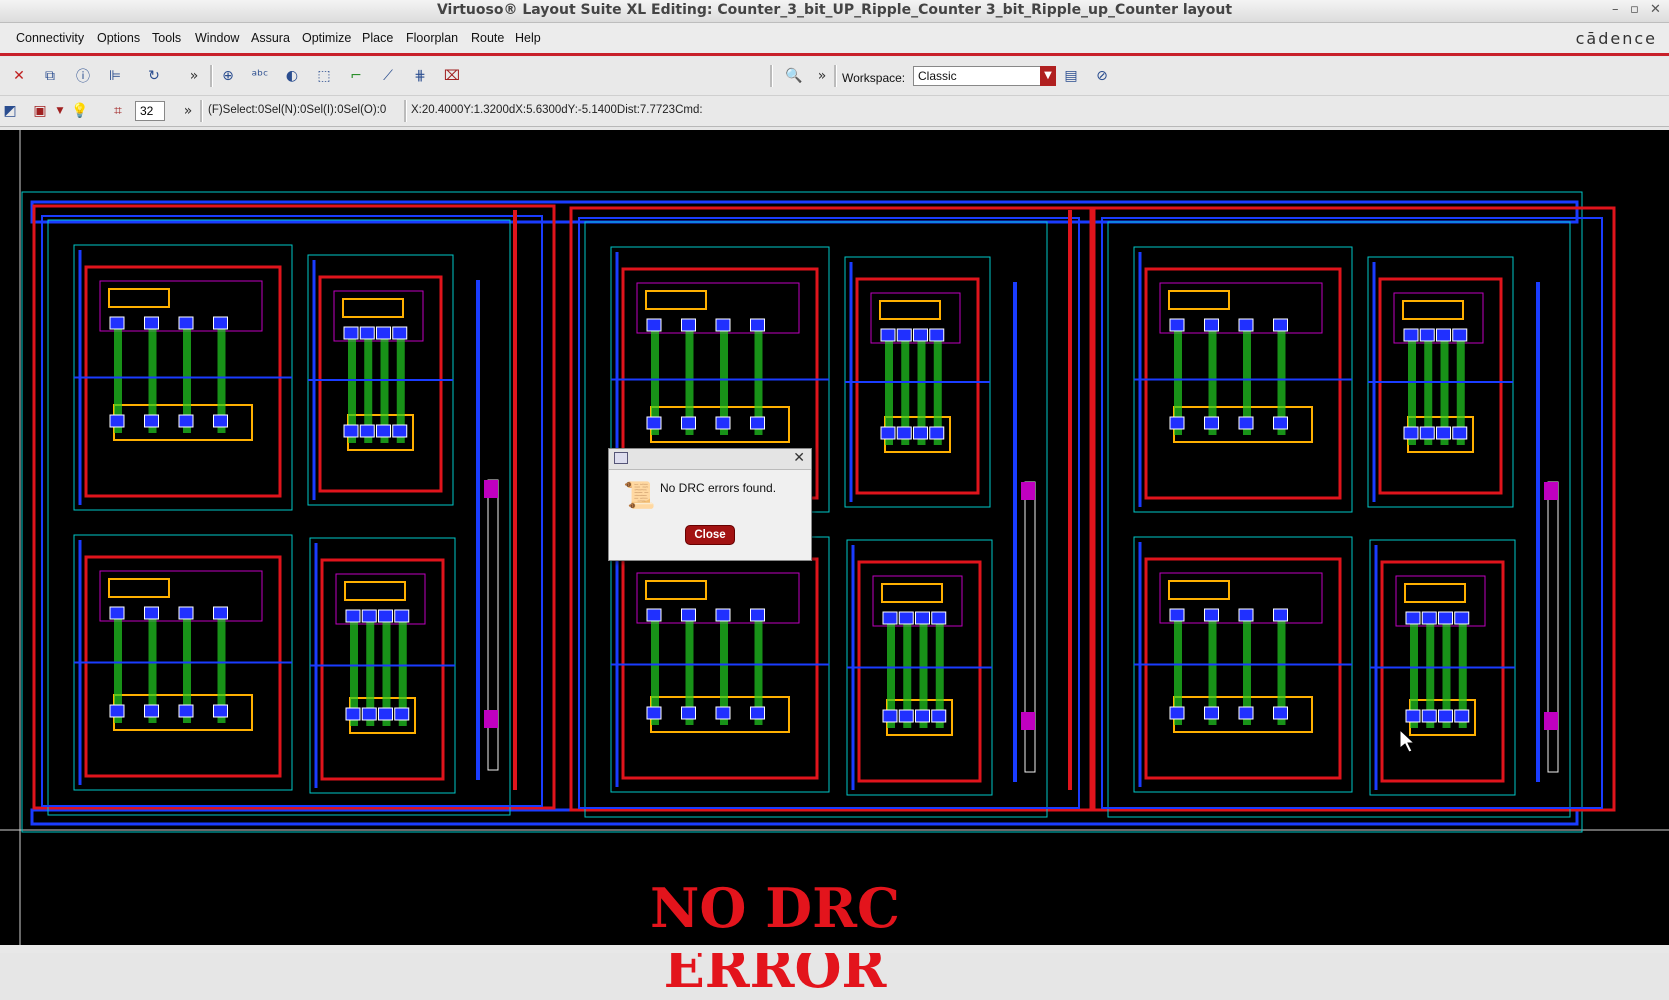 This screenshot has height=1000, width=1669. Describe the element at coordinates (822, 76) in the screenshot. I see `toolbar-overflow-icon-2: »` at that location.